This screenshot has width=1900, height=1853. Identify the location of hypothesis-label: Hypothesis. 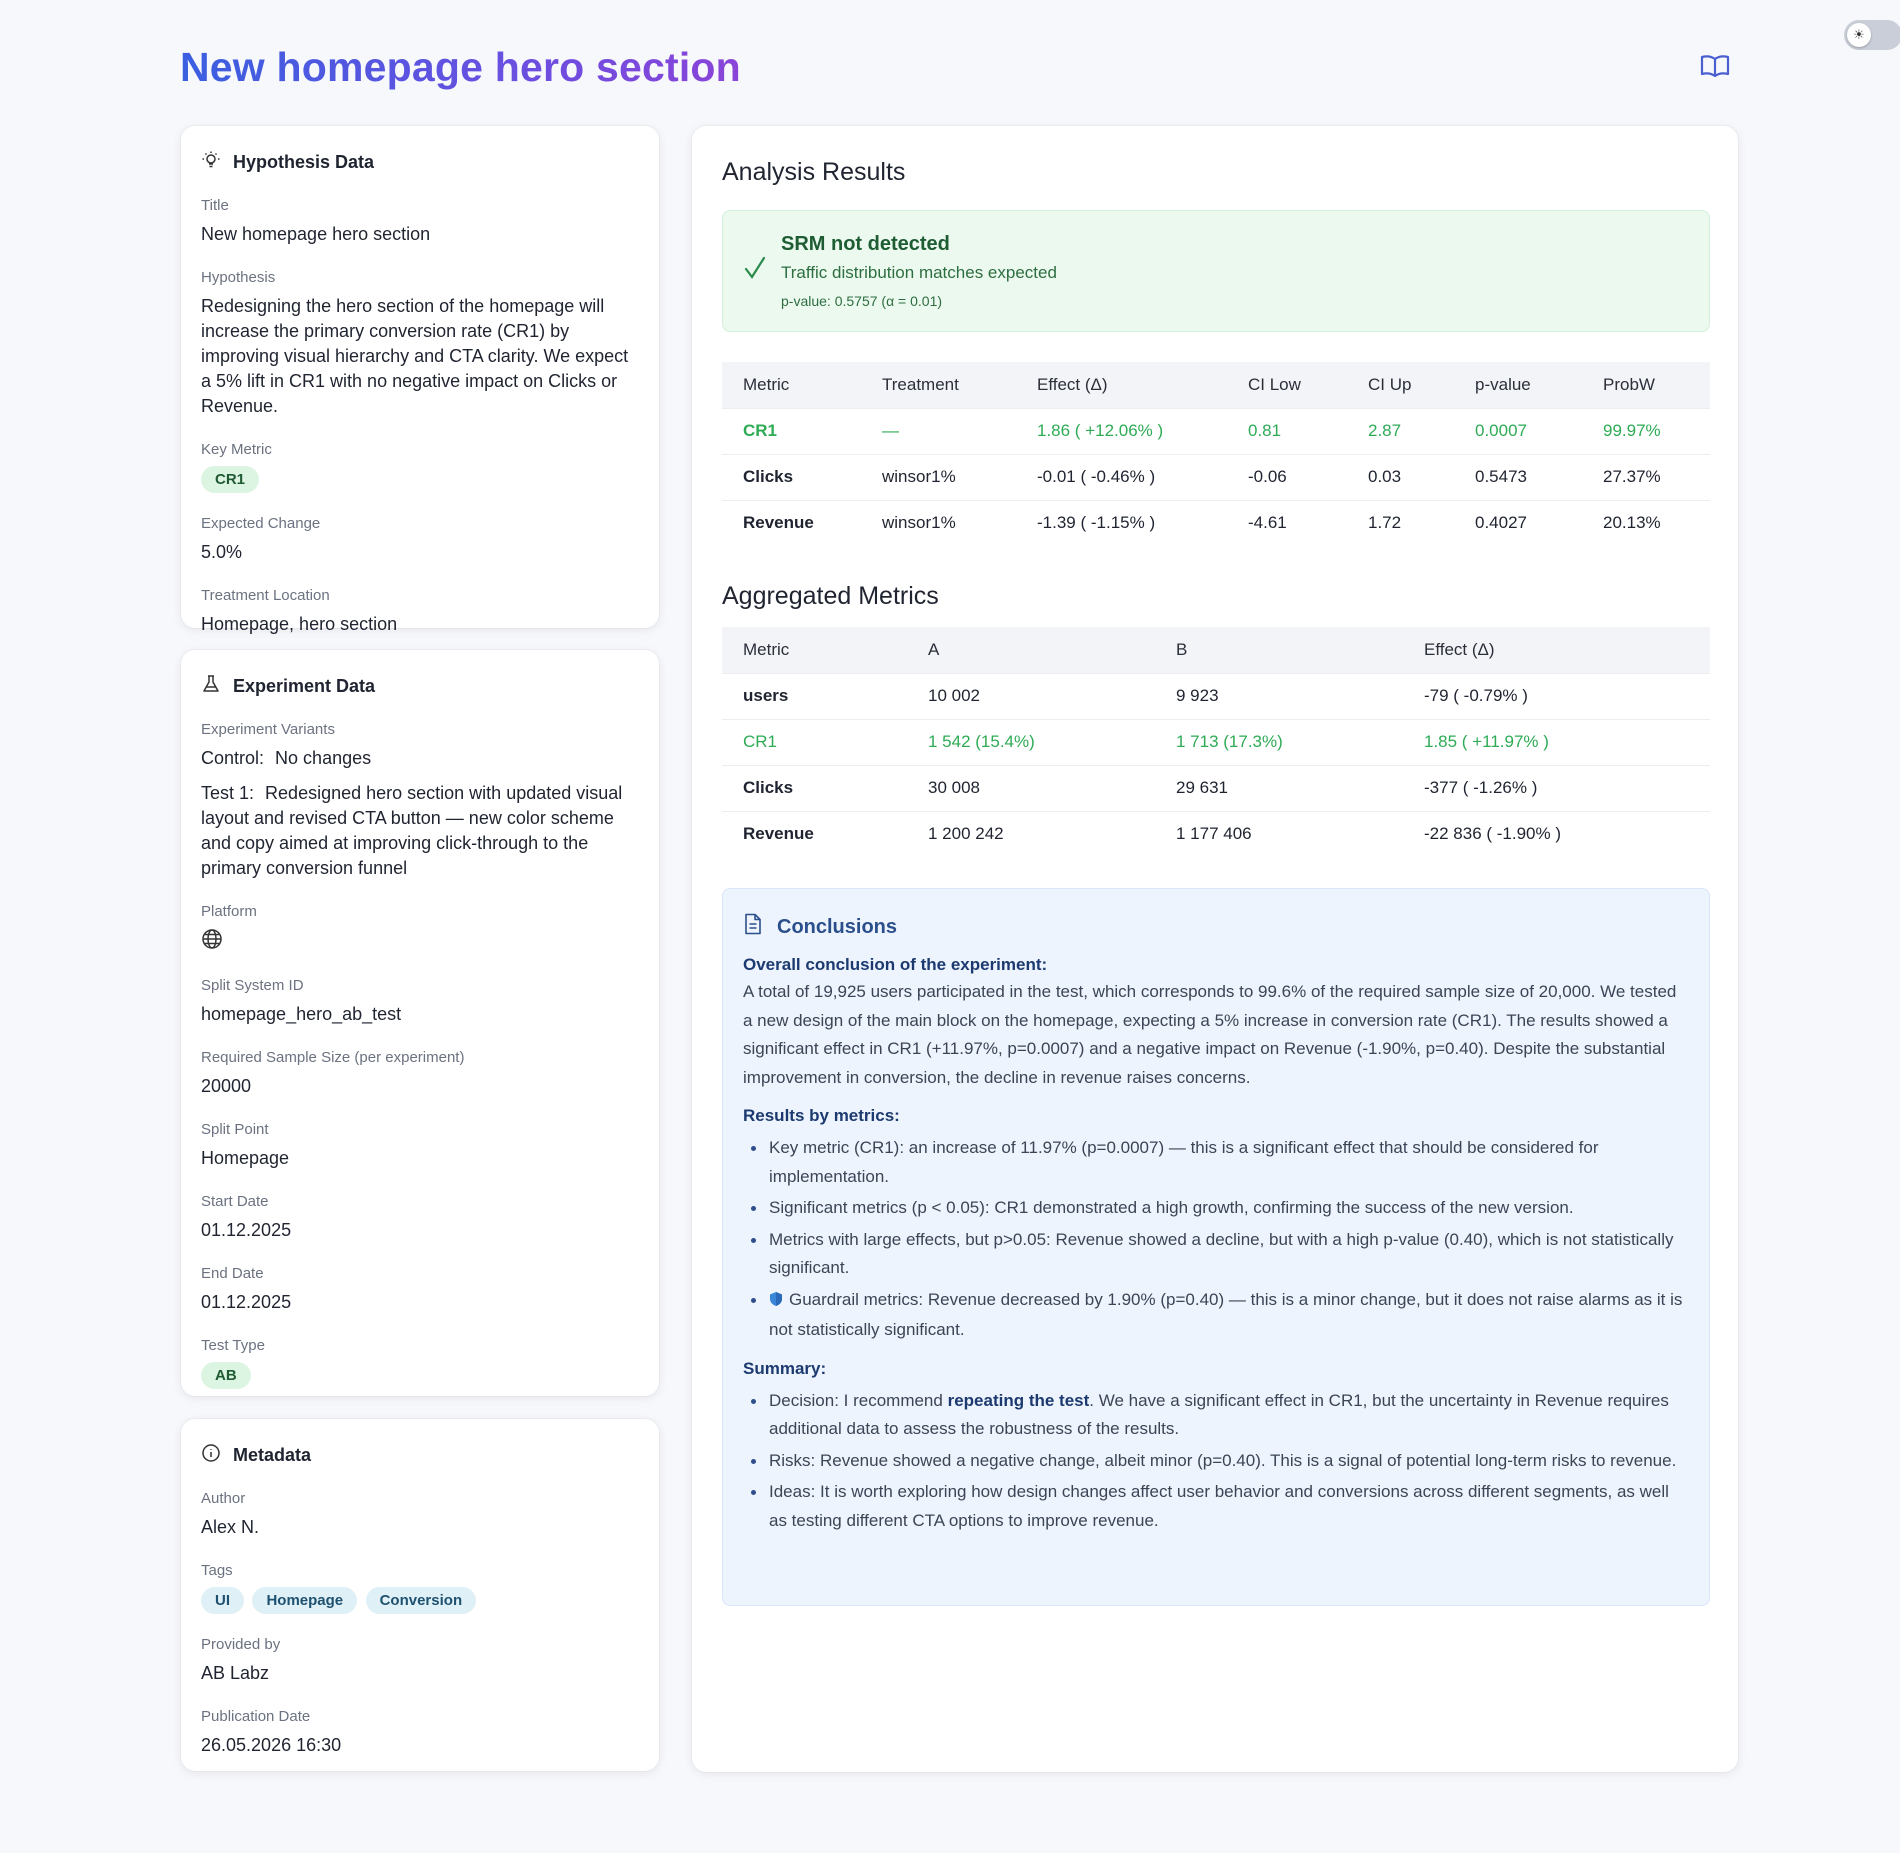
(238, 277).